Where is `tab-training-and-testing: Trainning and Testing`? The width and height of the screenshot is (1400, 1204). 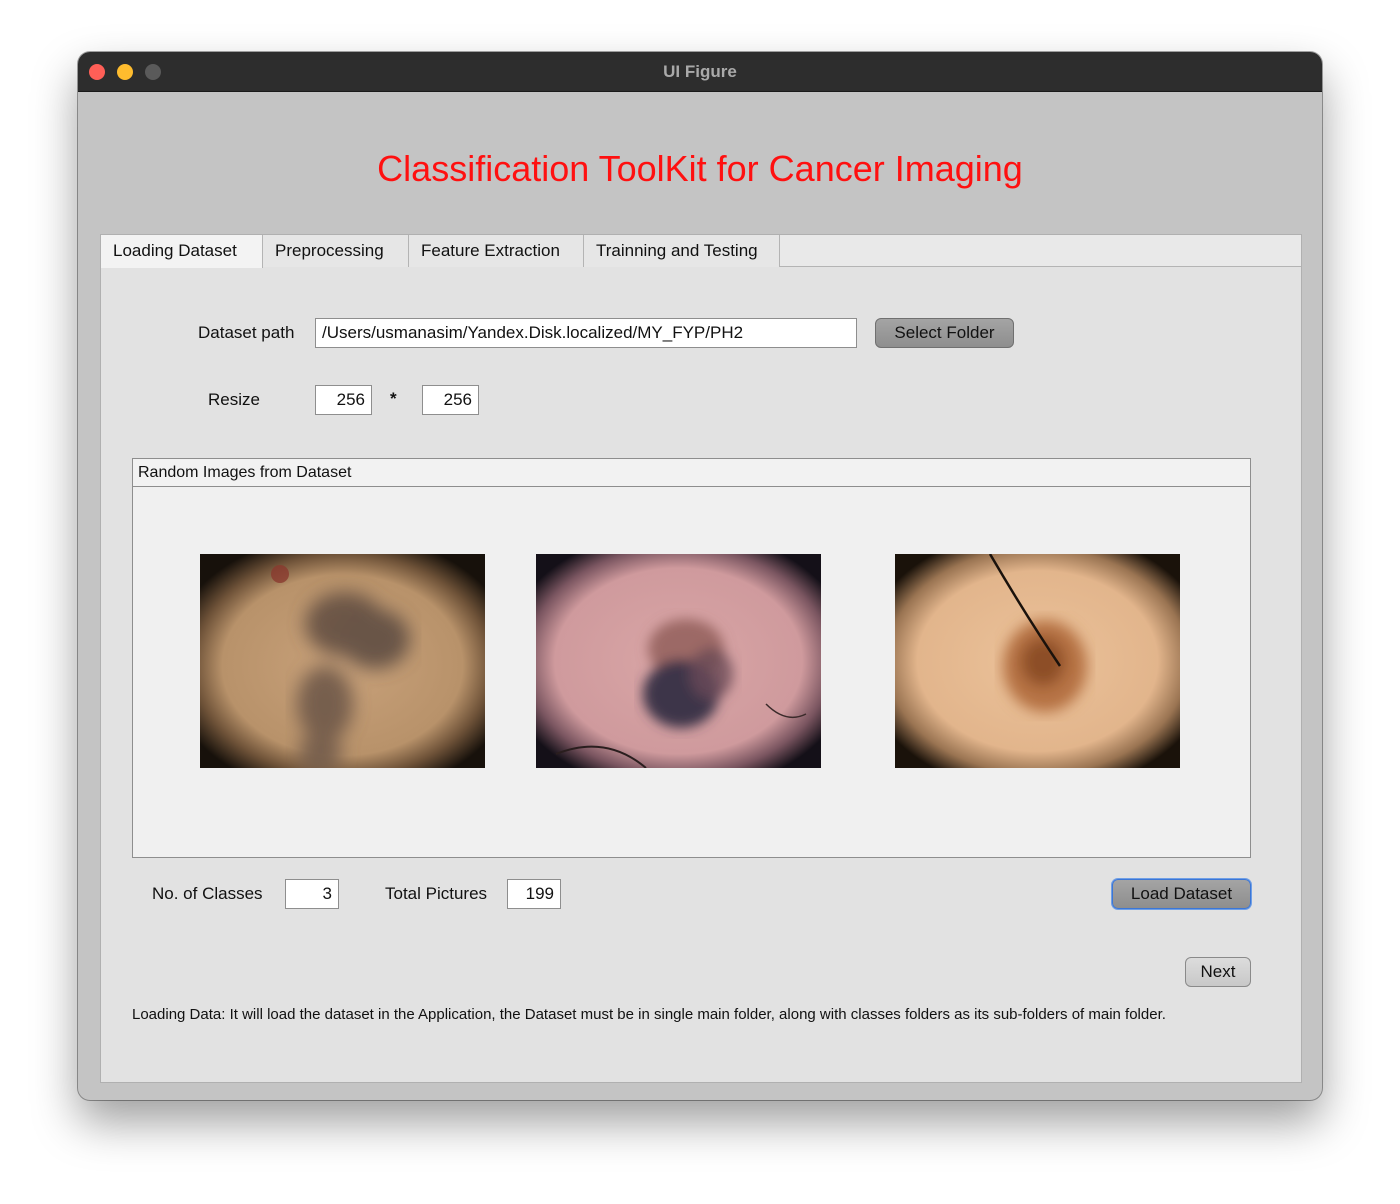 tab-training-and-testing: Trainning and Testing is located at coordinates (682, 251).